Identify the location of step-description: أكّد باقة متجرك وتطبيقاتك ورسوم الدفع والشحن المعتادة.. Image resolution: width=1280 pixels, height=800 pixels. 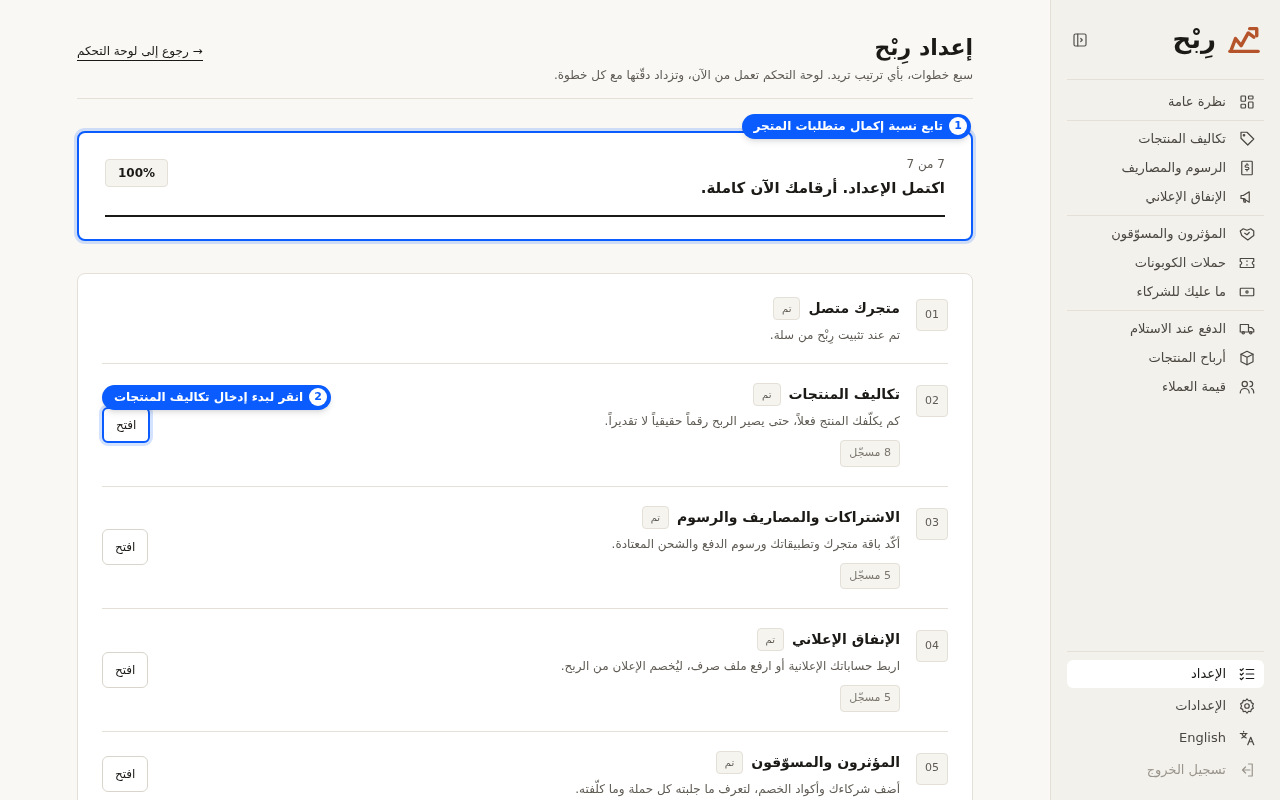
(755, 543).